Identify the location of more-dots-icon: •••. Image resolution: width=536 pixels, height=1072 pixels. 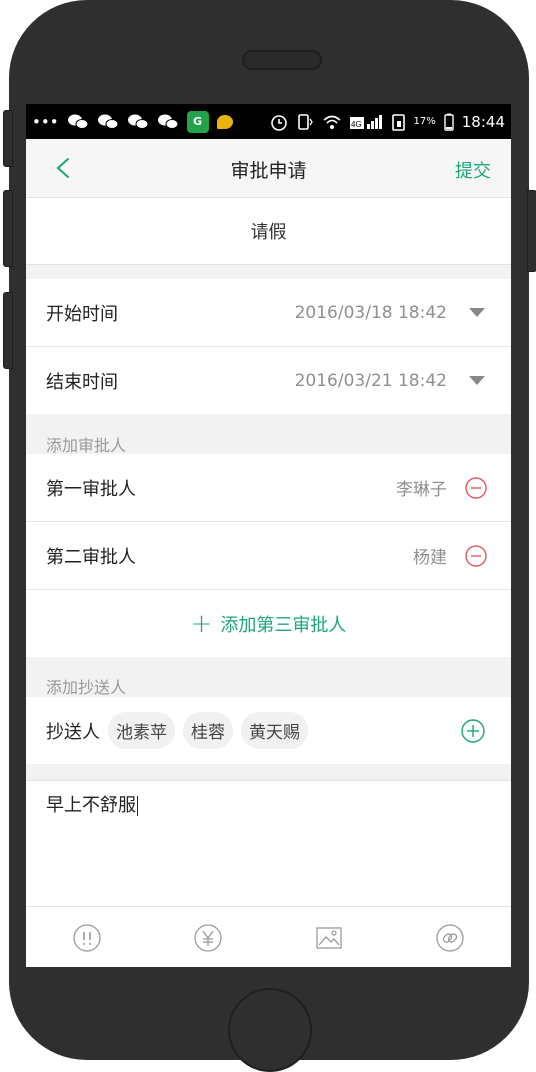
(45, 121).